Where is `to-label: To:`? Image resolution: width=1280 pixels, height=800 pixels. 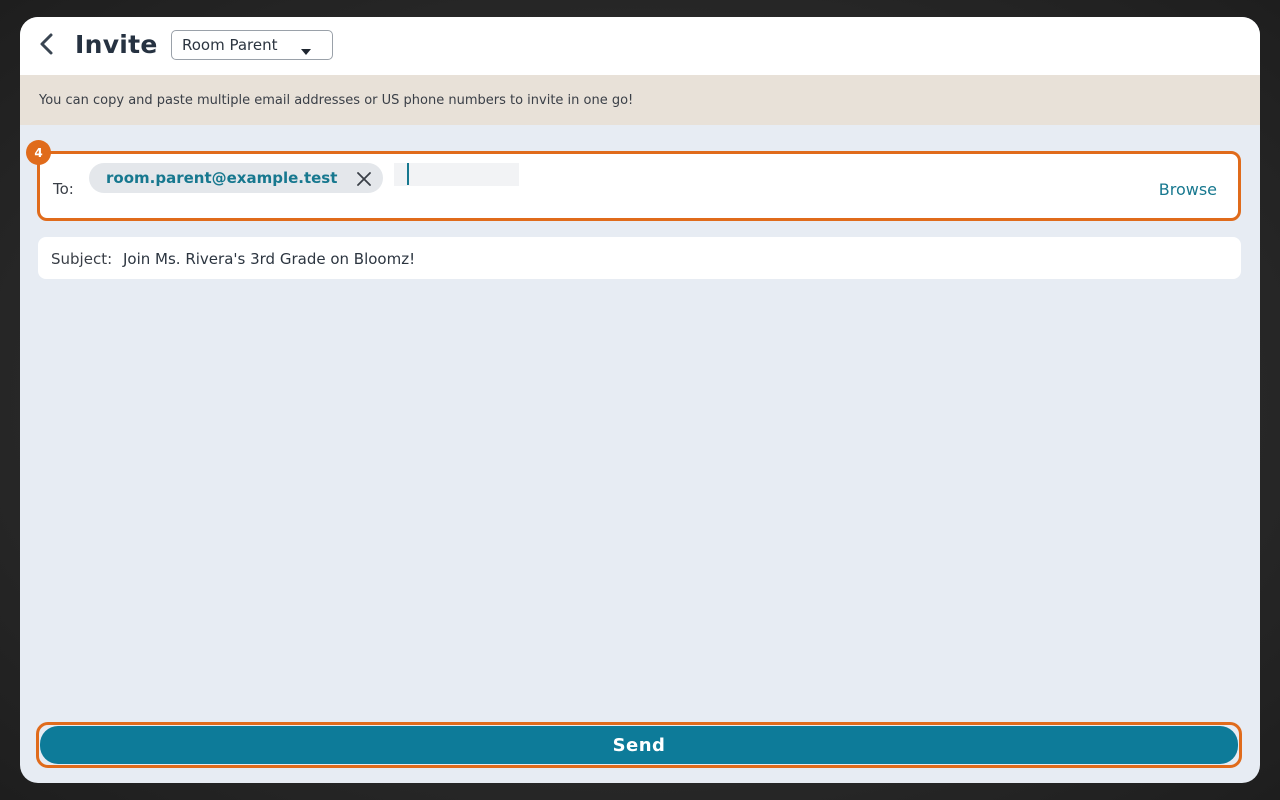
to-label: To: is located at coordinates (63, 189).